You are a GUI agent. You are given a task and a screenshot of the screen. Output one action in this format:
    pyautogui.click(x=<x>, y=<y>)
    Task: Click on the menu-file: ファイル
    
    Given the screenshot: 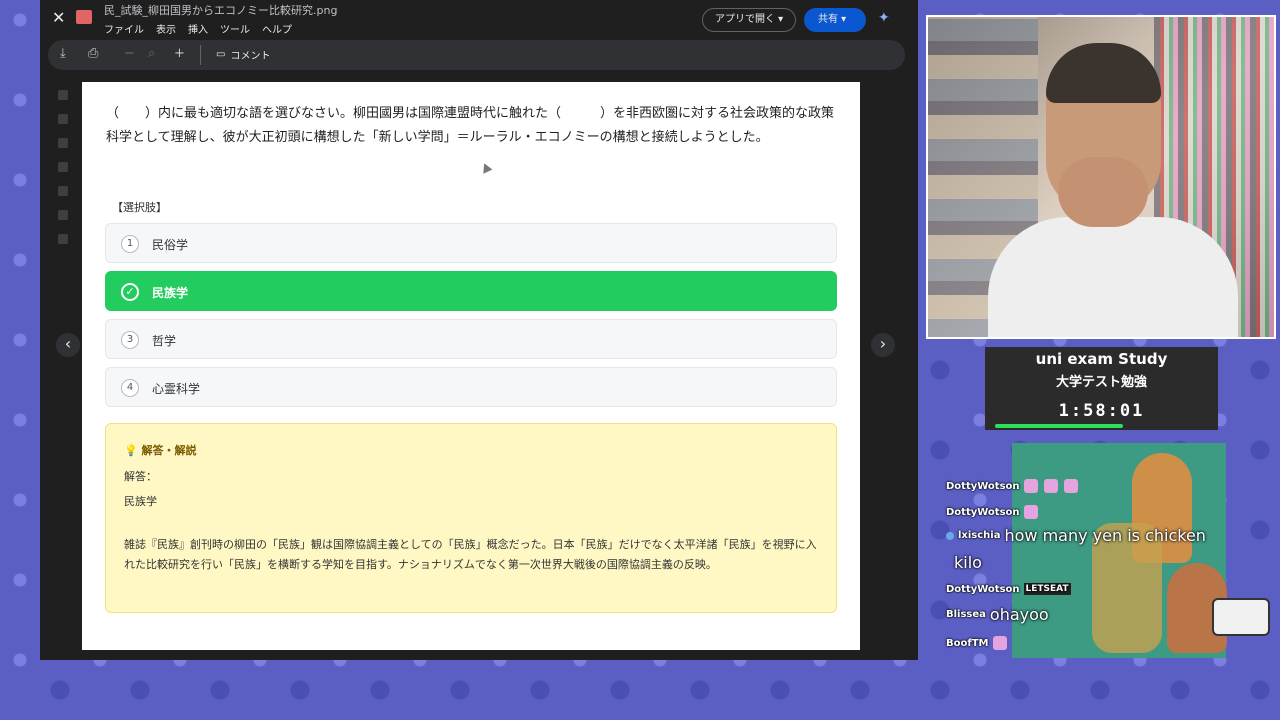 What is the action you would take?
    pyautogui.click(x=124, y=28)
    